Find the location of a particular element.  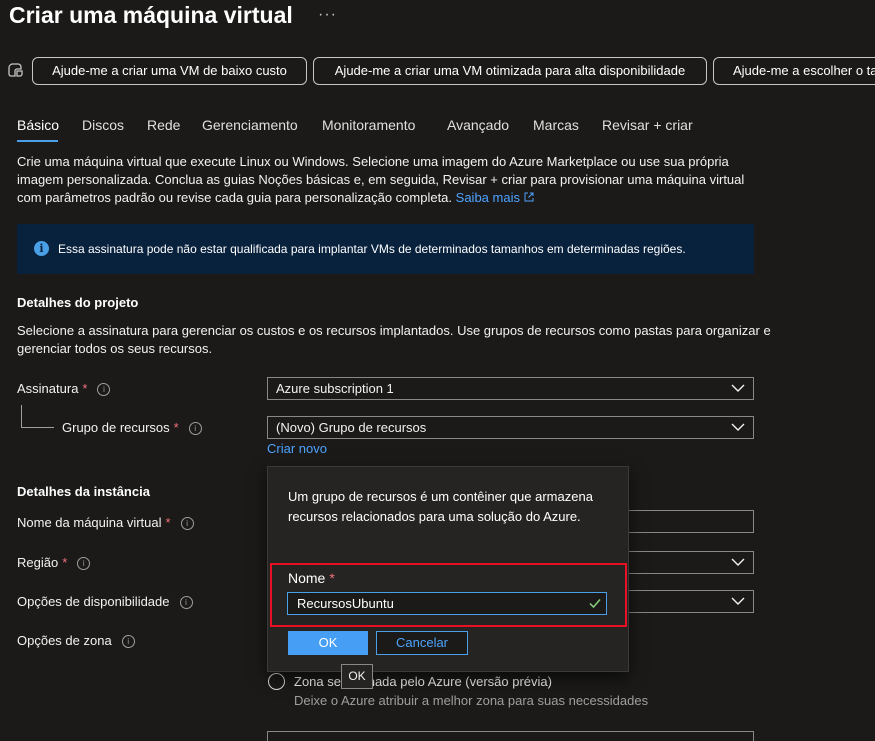

name-label: Nome * is located at coordinates (311, 578).